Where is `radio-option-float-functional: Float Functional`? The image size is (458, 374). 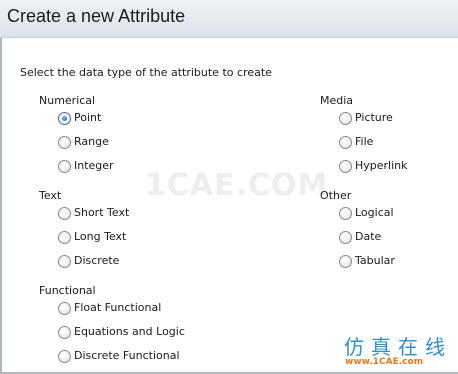
radio-option-float-functional: Float Functional is located at coordinates (109, 308).